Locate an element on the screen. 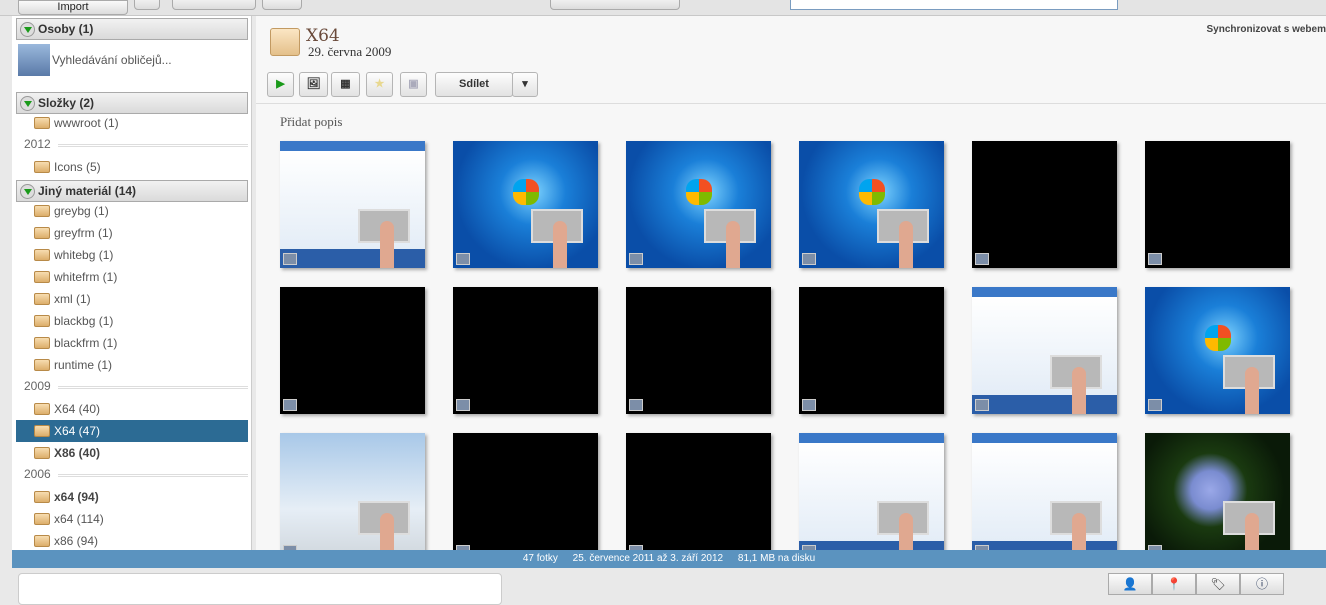 This screenshot has height=605, width=1326. folder-item: X64 (40) is located at coordinates (132, 409).